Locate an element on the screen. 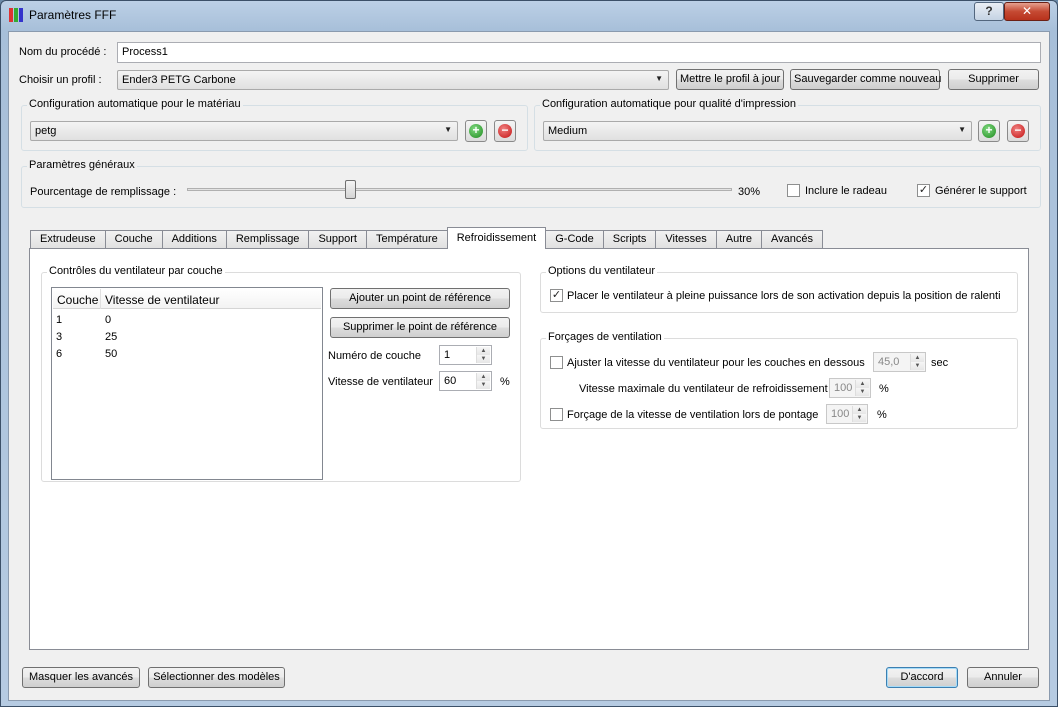 Image resolution: width=1058 pixels, height=707 pixels. max-speed-value: 100 is located at coordinates (843, 388).